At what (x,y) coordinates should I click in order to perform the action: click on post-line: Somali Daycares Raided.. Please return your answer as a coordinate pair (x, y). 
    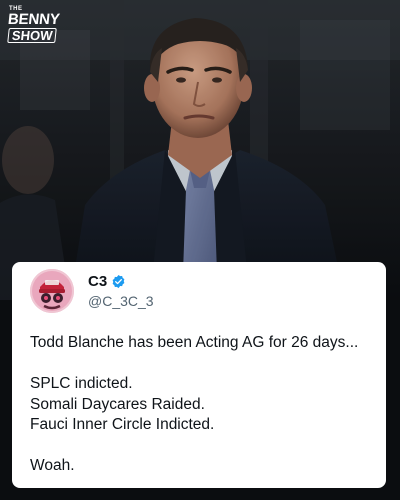
    Looking at the image, I should click on (117, 404).